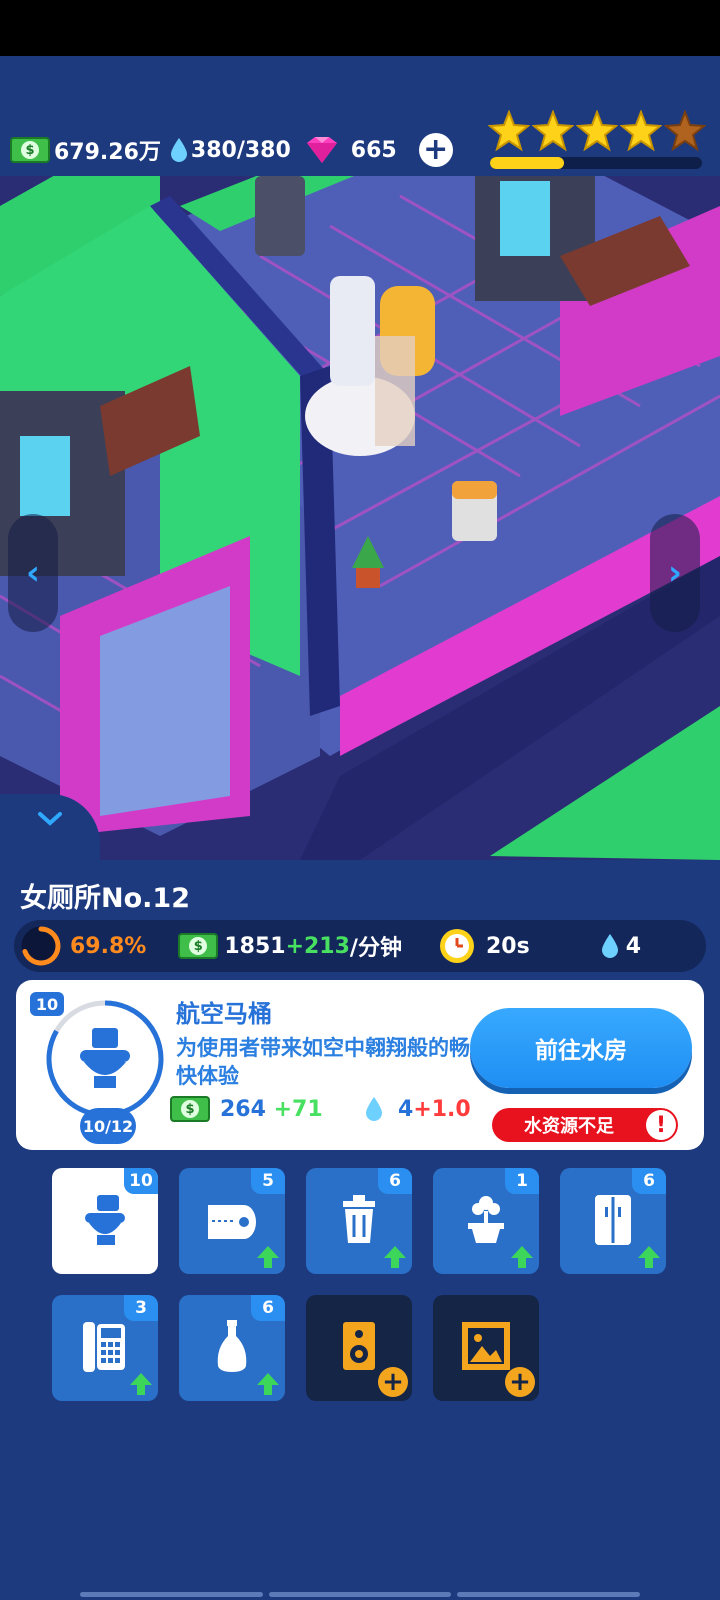 This screenshot has width=720, height=1600. What do you see at coordinates (633, 946) in the screenshot?
I see `water-usage: 4` at bounding box center [633, 946].